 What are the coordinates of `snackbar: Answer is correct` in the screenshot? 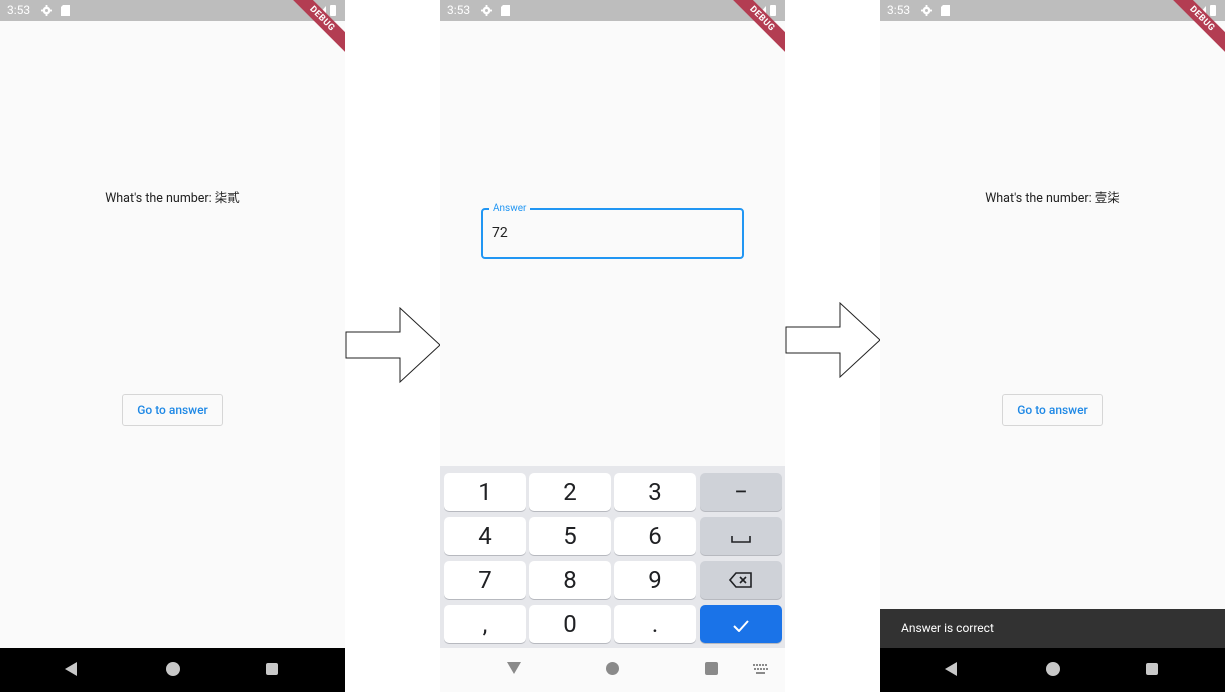 It's located at (1052, 628).